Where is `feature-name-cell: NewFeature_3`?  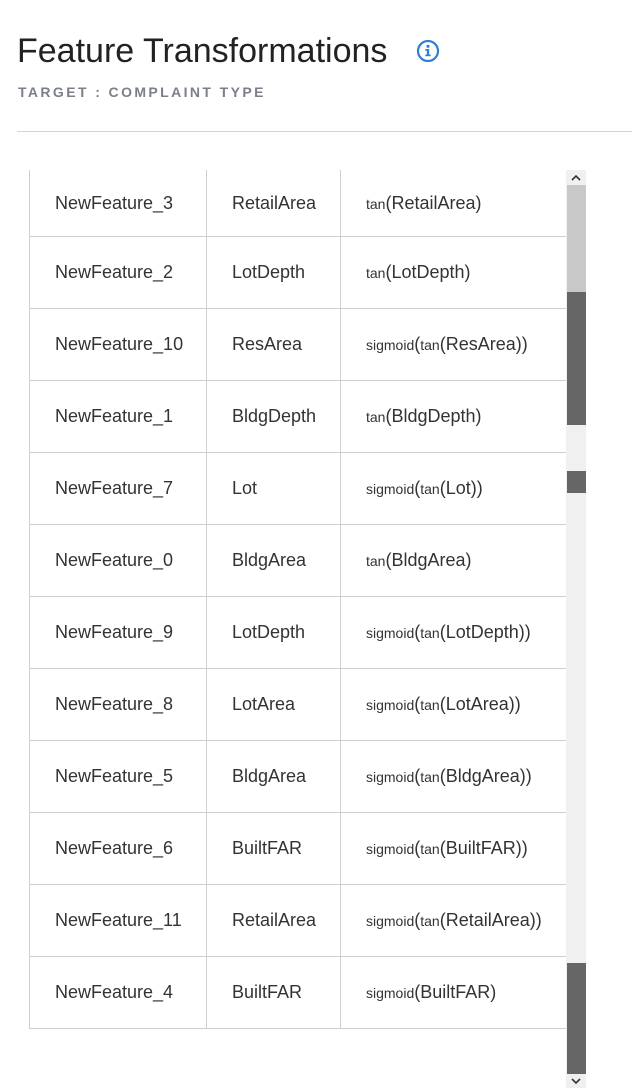 feature-name-cell: NewFeature_3 is located at coordinates (118, 203).